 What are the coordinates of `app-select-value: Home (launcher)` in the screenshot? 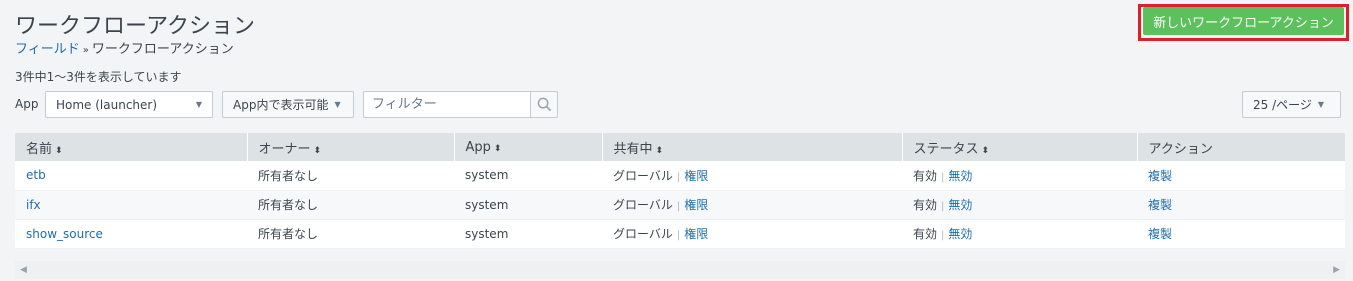 It's located at (107, 104).